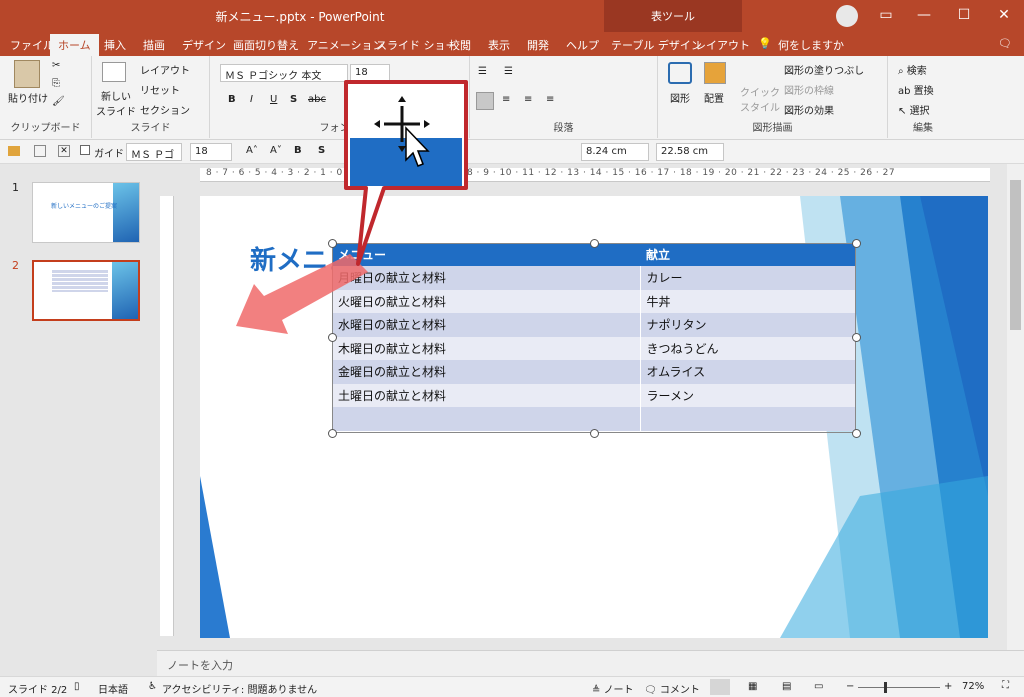 The height and width of the screenshot is (697, 1024). I want to click on table-cell: ナポリタン, so click(747, 325).